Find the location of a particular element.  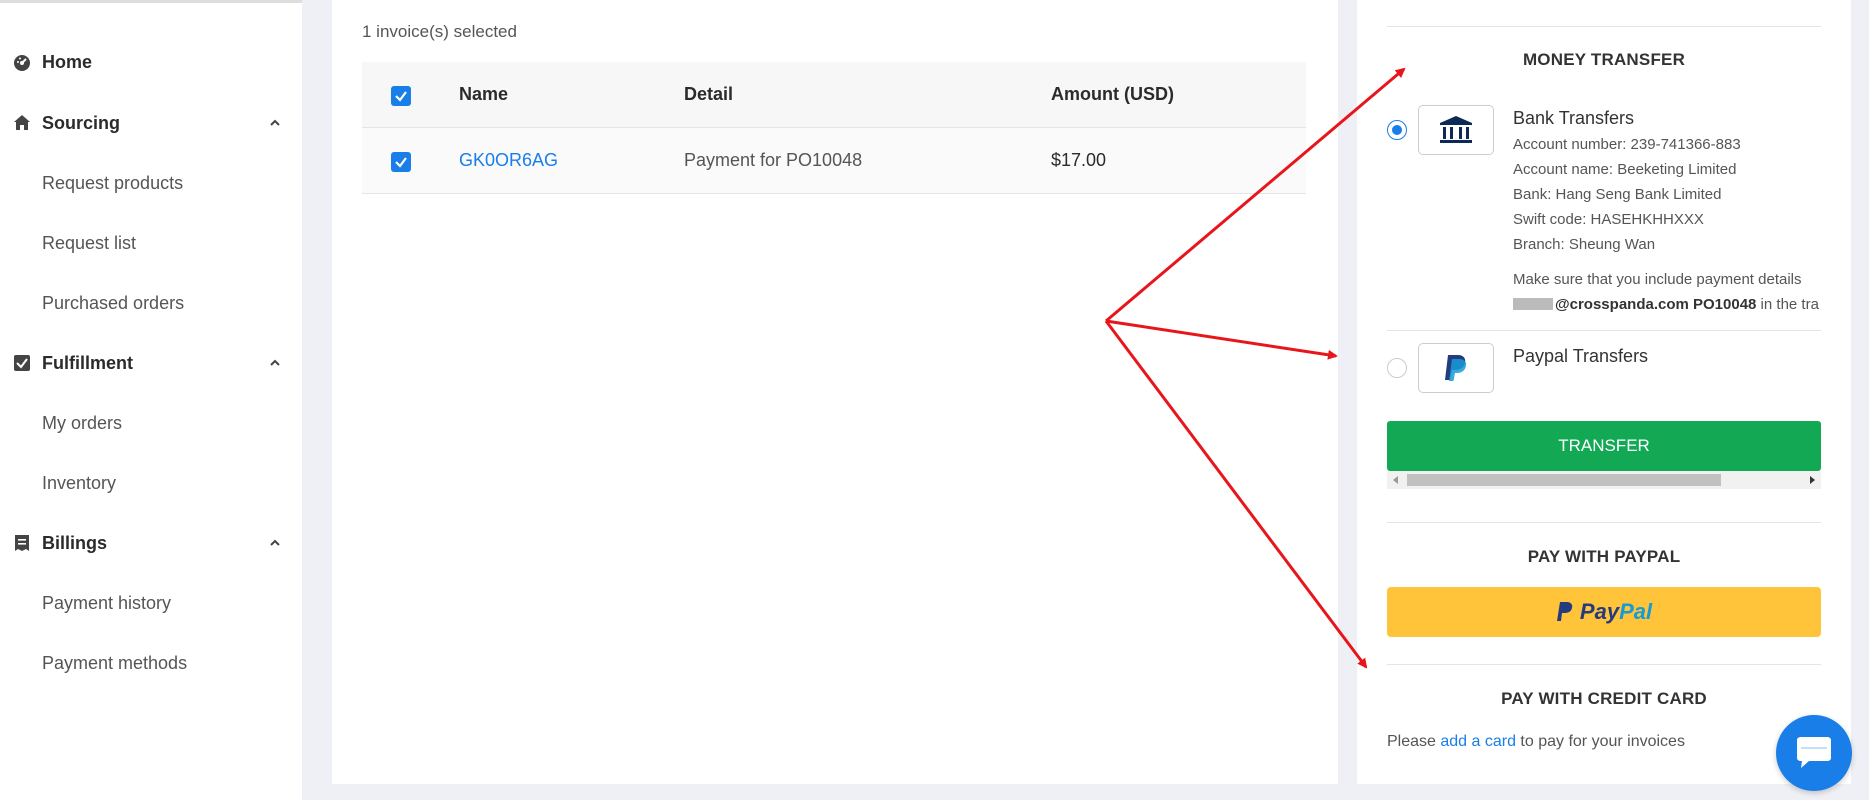

bank-account-name: Account name: Beeketing Limited is located at coordinates (1625, 169).